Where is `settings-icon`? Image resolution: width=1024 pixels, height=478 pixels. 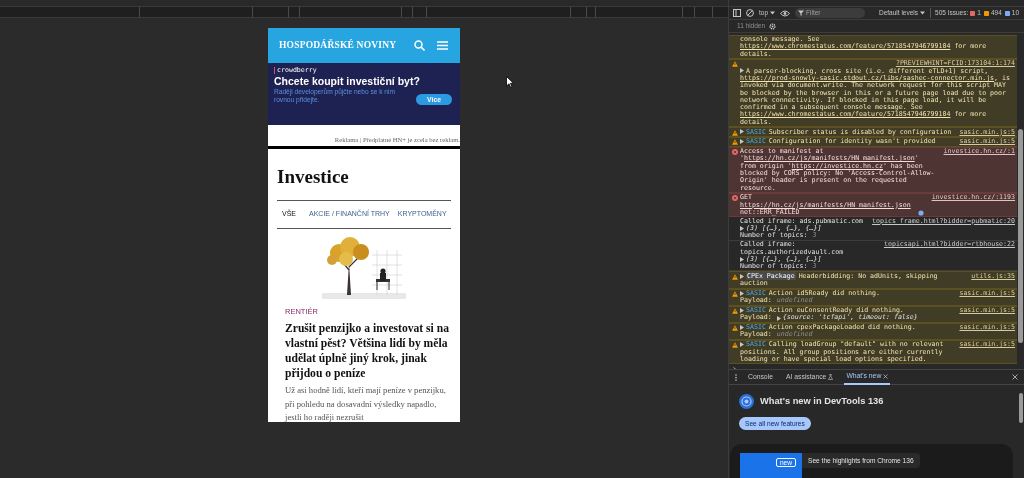 settings-icon is located at coordinates (773, 26).